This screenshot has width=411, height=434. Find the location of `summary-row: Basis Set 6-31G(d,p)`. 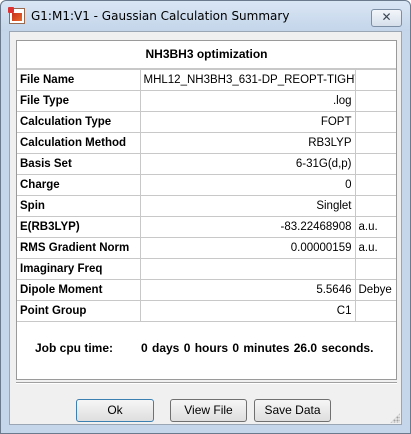

summary-row: Basis Set 6-31G(d,p) is located at coordinates (206, 164).